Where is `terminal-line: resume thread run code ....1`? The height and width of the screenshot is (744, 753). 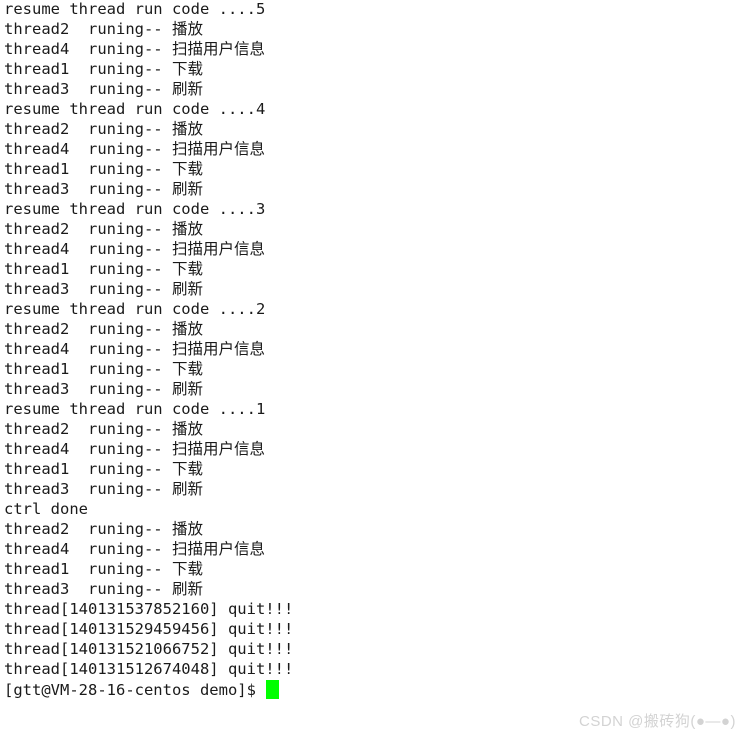 terminal-line: resume thread run code ....1 is located at coordinates (135, 409).